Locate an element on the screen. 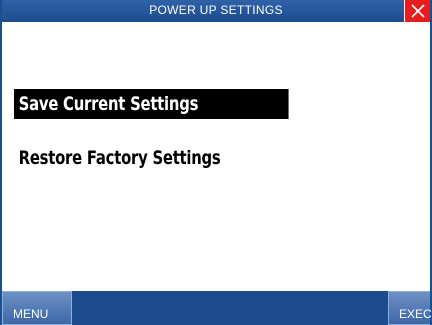  bottom-bar: MENU EXEC is located at coordinates (217, 308).